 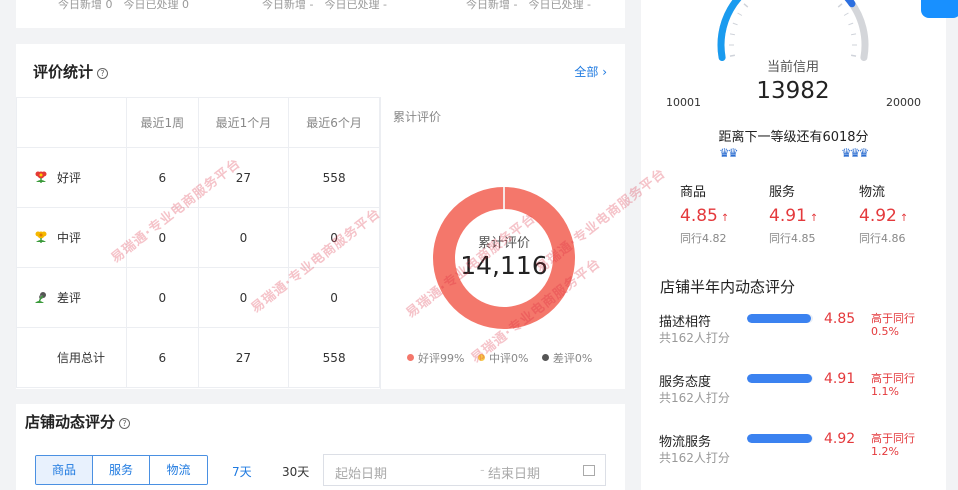 I want to click on half-year-rating-title: 店铺半年内动态评分, so click(x=728, y=287).